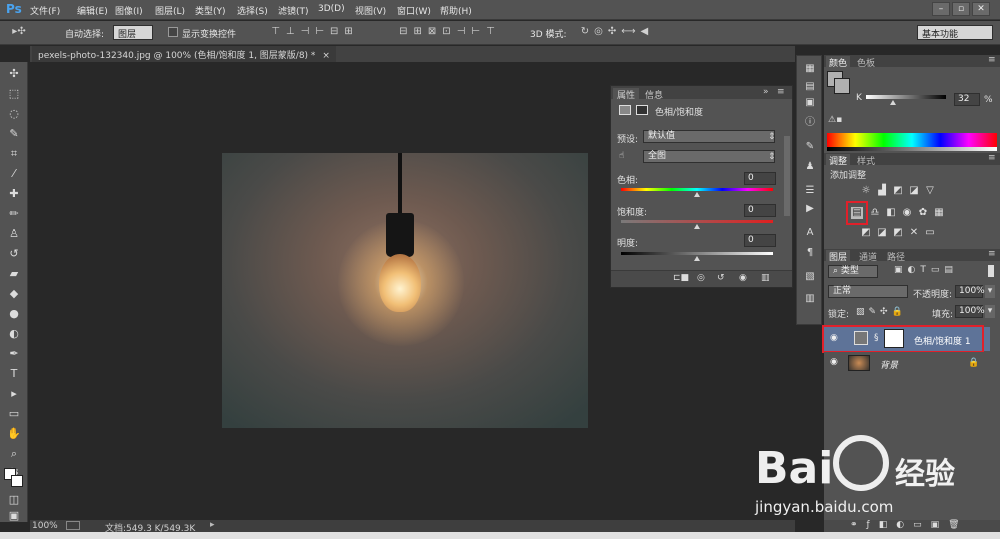  I want to click on screen-mode-icon: ▣, so click(14, 516).